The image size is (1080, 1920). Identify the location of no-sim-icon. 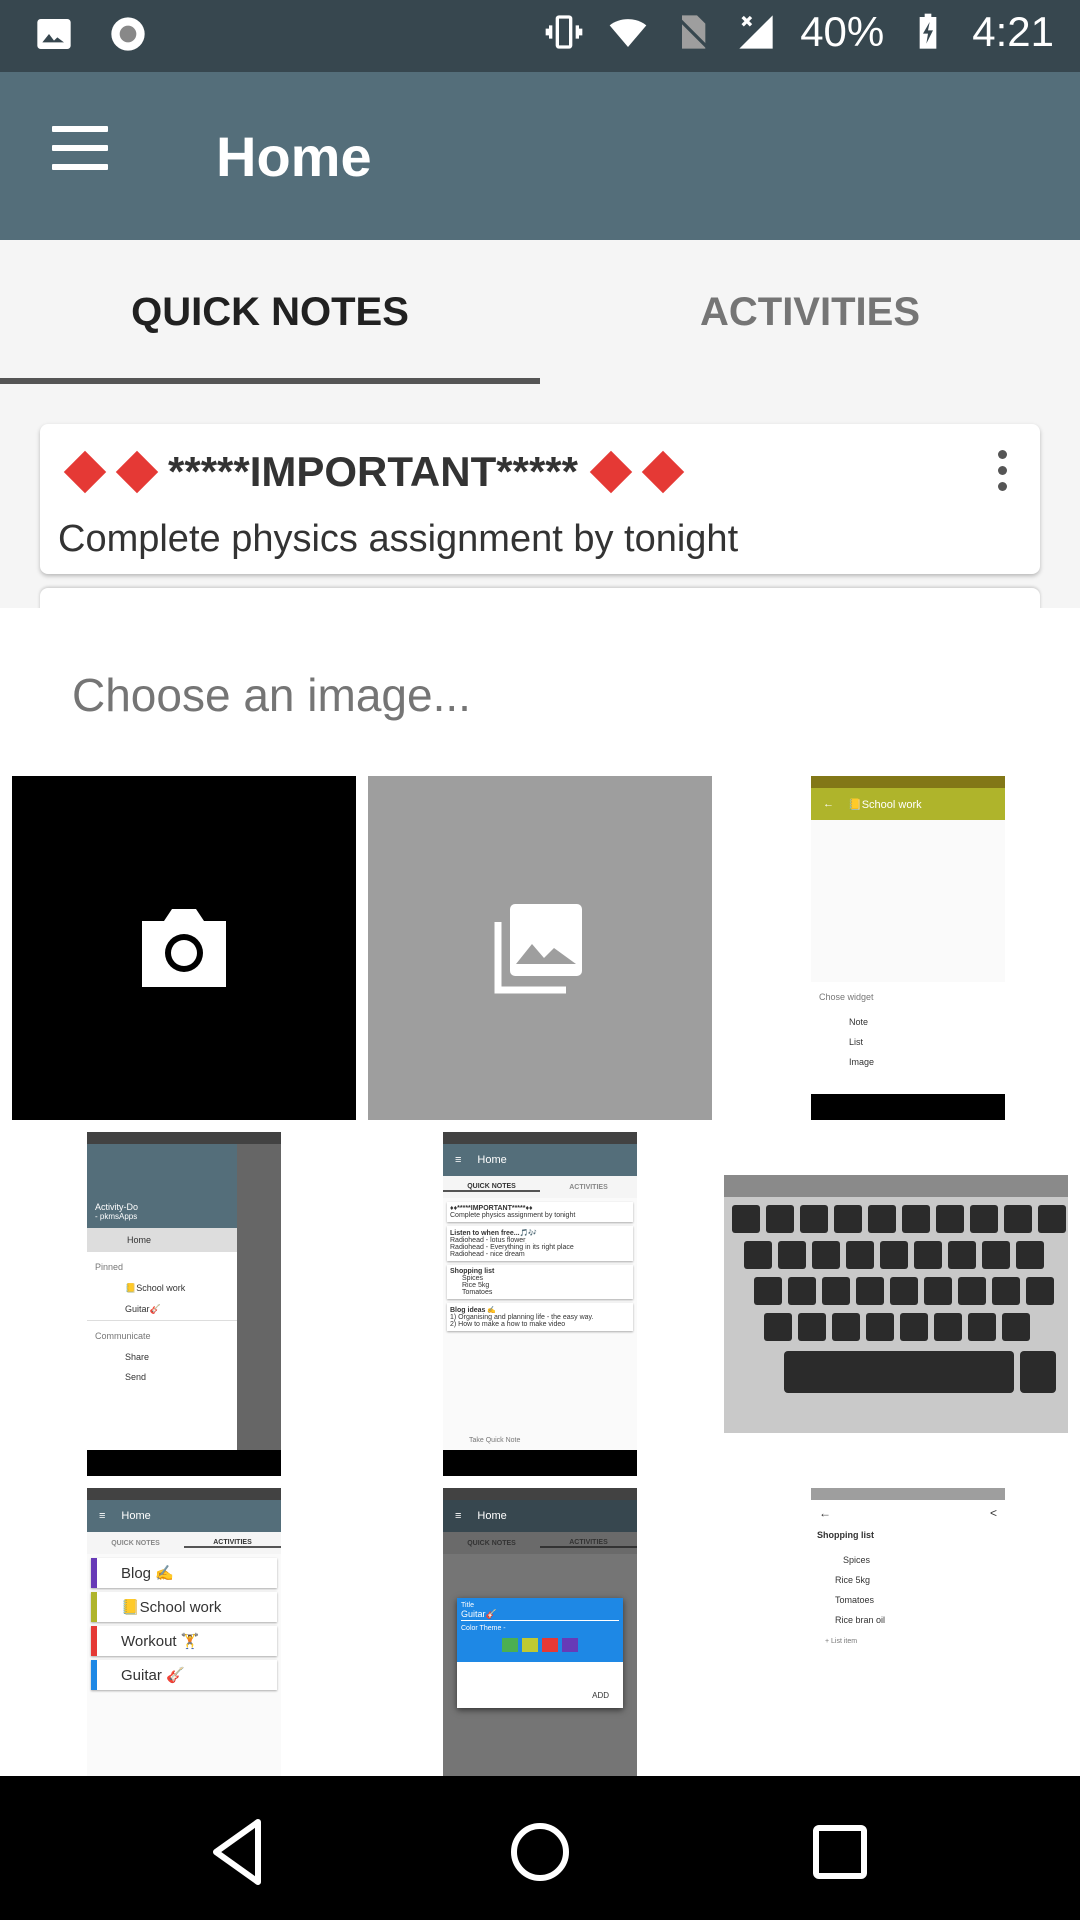
(692, 32).